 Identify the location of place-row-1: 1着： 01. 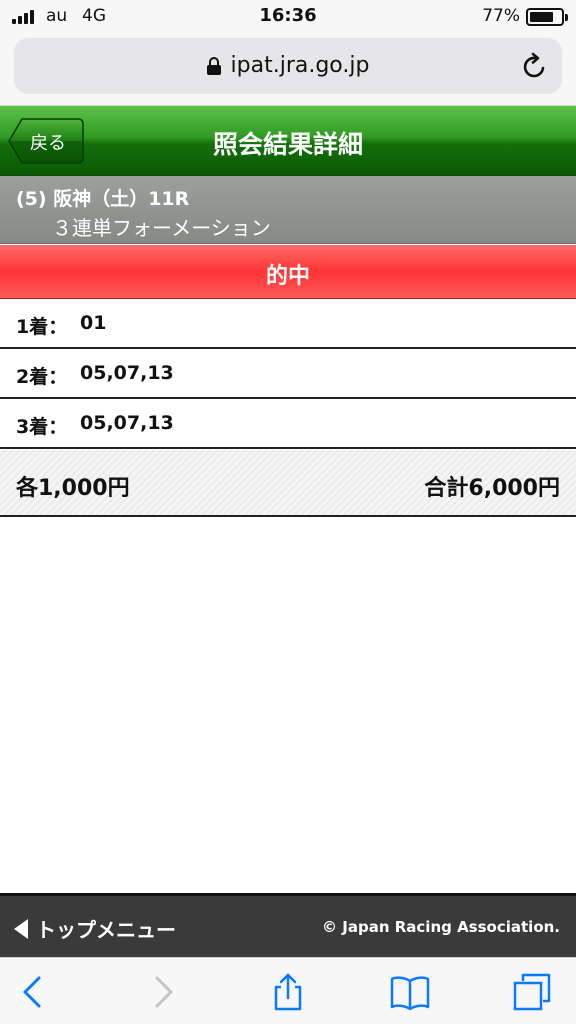
(288, 324).